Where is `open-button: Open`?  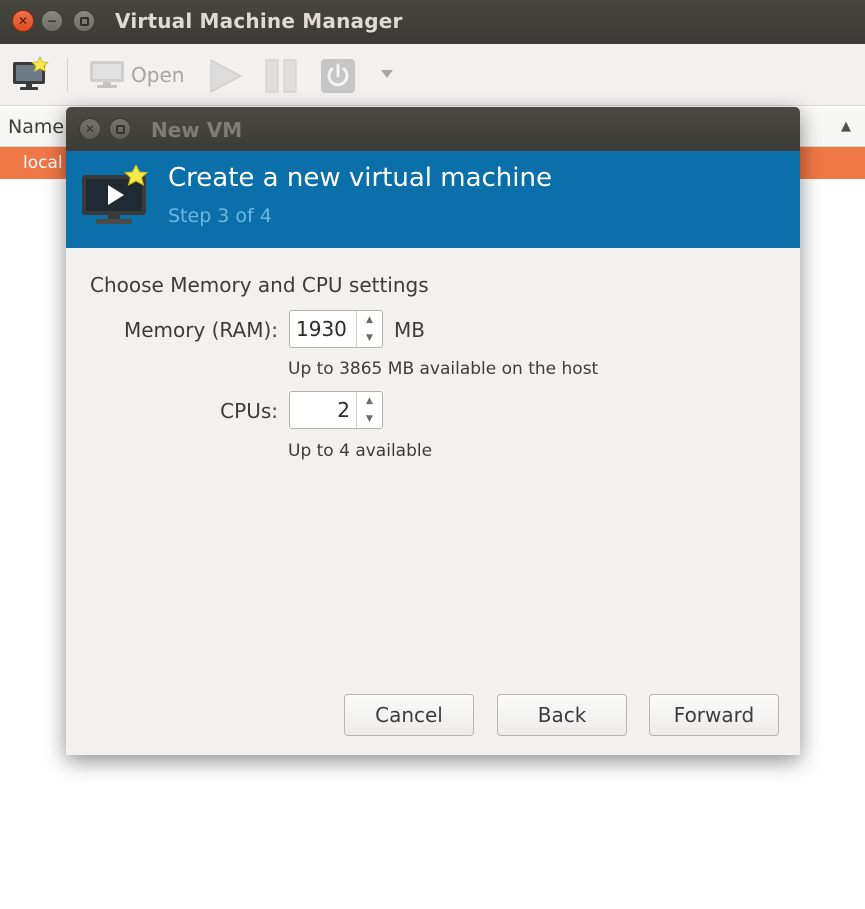
open-button: Open is located at coordinates (136, 75).